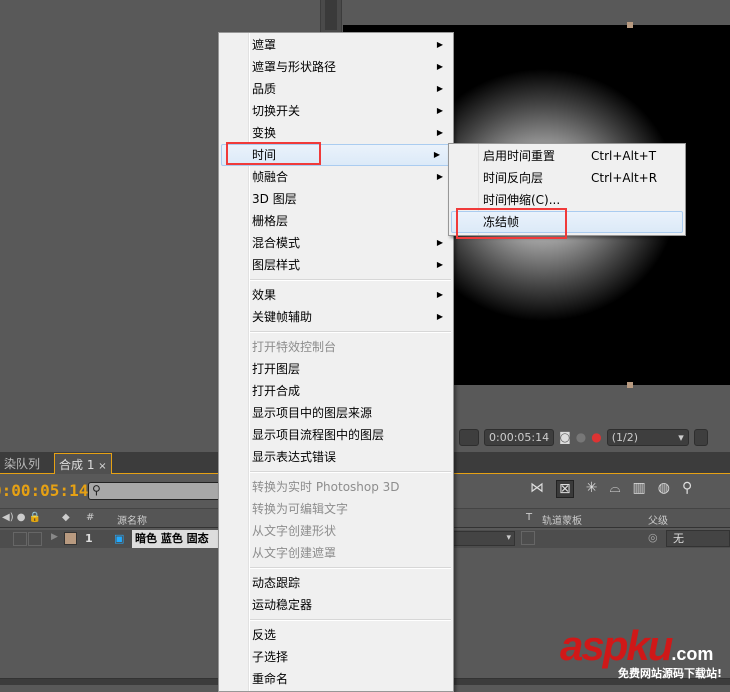  I want to click on layer-name: 暗色 蓝色 固态, so click(177, 539).